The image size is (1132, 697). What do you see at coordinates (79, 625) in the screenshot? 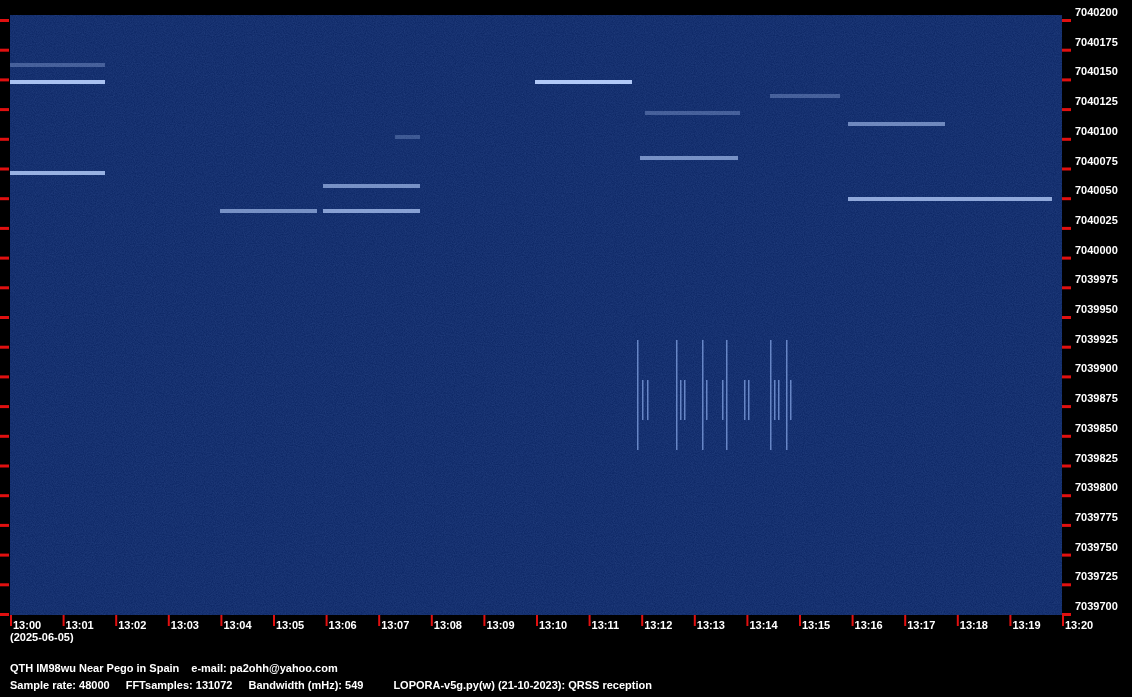
I see `time-label: 13:01` at bounding box center [79, 625].